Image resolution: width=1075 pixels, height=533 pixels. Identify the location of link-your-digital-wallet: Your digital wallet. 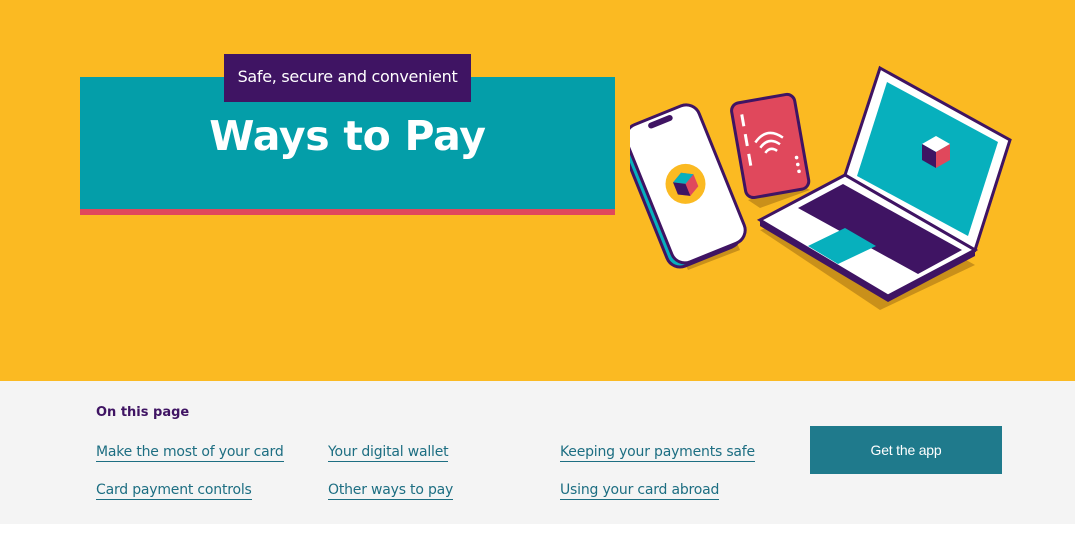
(388, 453).